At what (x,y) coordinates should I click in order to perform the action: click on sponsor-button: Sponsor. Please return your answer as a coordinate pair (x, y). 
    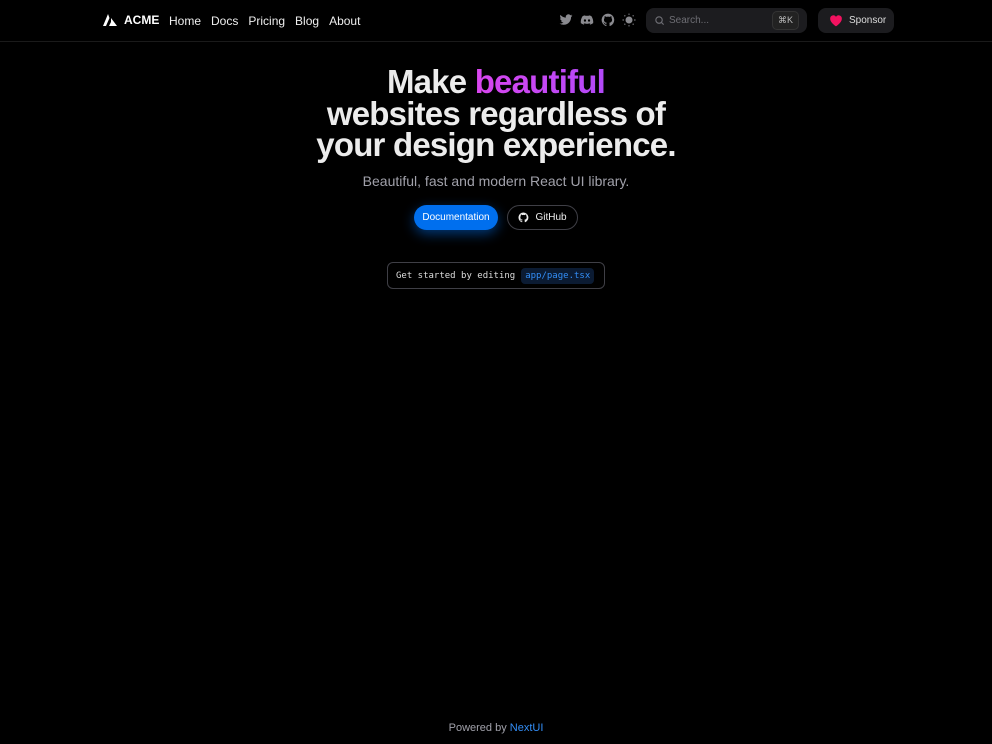
    Looking at the image, I should click on (856, 20).